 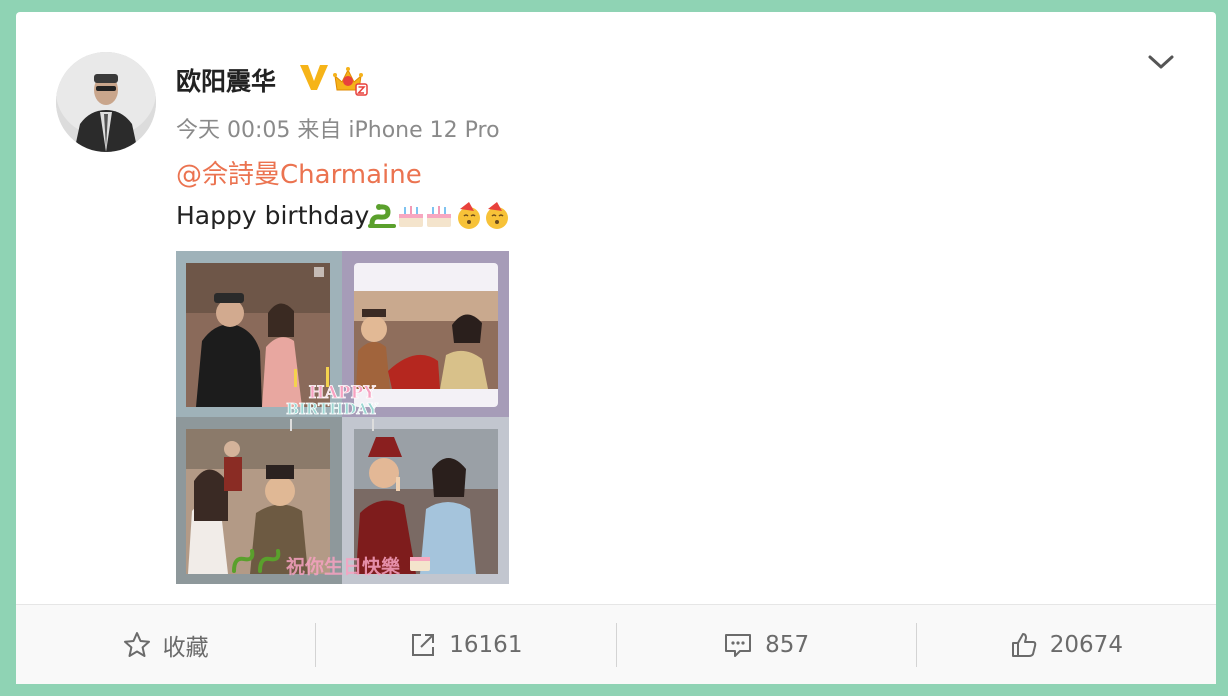 What do you see at coordinates (136, 644) in the screenshot?
I see `star-icon` at bounding box center [136, 644].